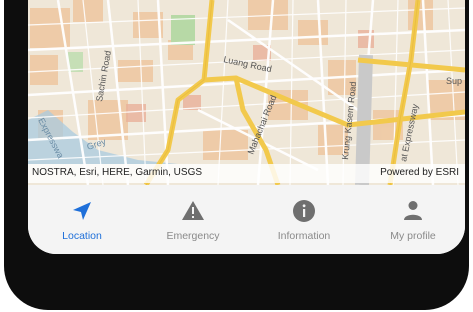 The image size is (473, 312). I want to click on map-attribution-sources: NOSTRA, Esri, HERE, Garmin, USGS, so click(117, 172).